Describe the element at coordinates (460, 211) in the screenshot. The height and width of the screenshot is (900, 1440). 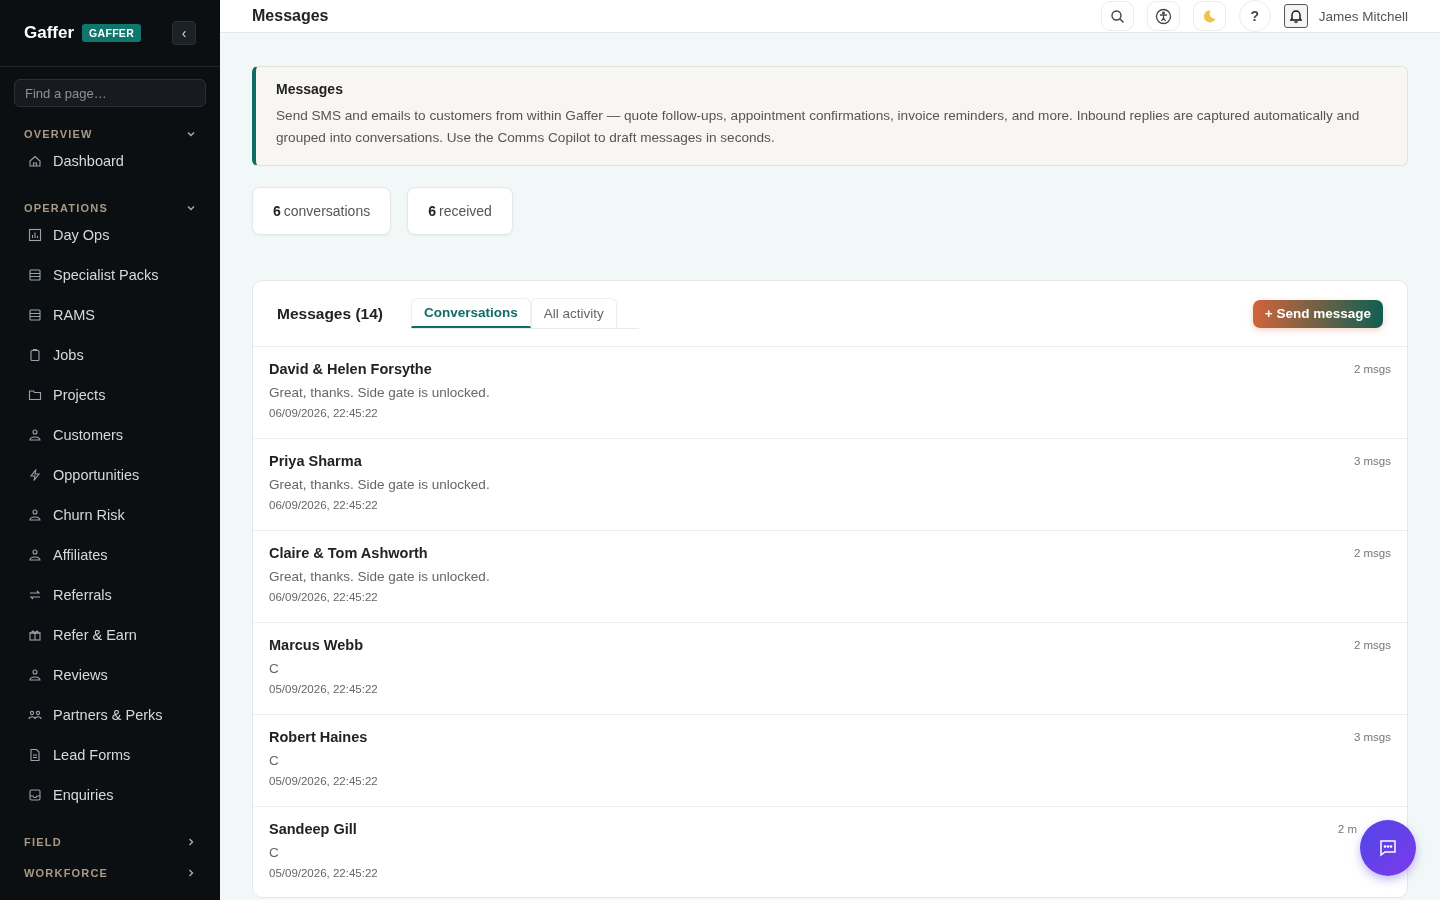
I see `stat-card: 6 received` at that location.